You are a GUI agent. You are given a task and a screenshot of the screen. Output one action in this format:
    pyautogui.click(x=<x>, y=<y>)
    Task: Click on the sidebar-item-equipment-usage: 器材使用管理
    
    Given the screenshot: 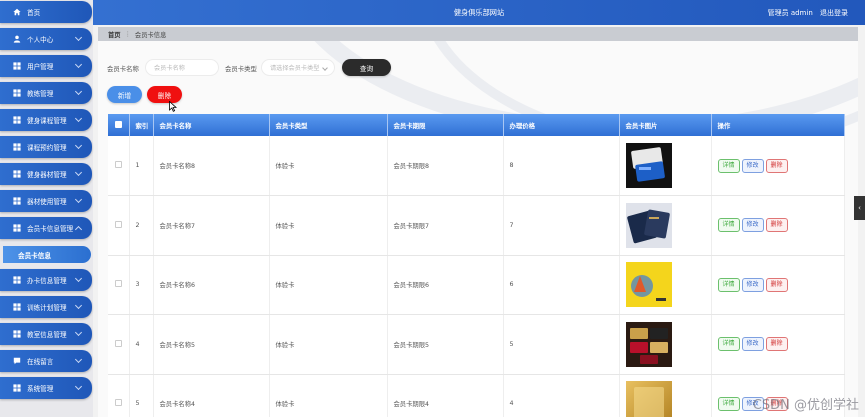 What is the action you would take?
    pyautogui.click(x=46, y=201)
    